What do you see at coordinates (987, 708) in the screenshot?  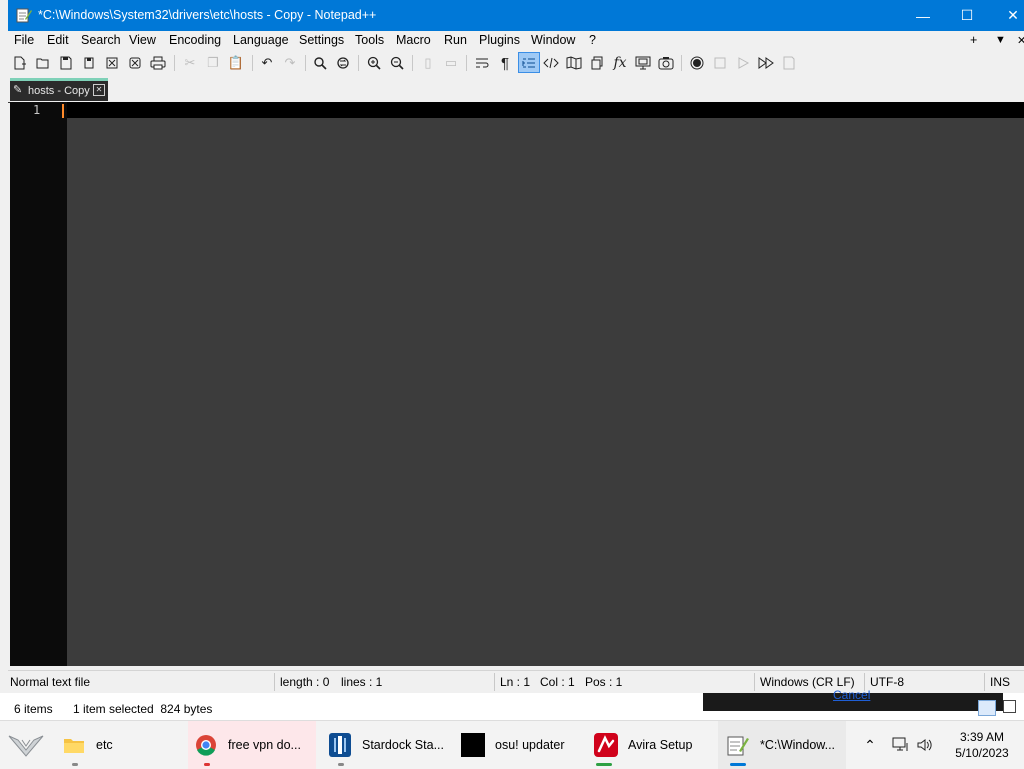 I see `details-view-icon` at bounding box center [987, 708].